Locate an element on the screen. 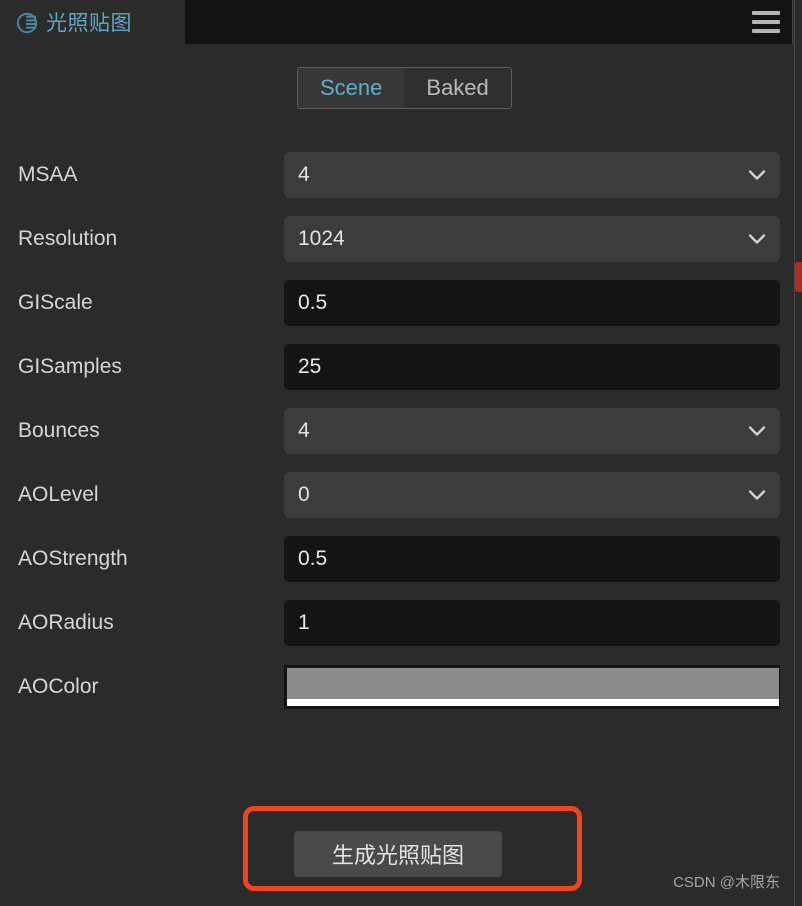  label-aoradius: AORadius is located at coordinates (66, 622).